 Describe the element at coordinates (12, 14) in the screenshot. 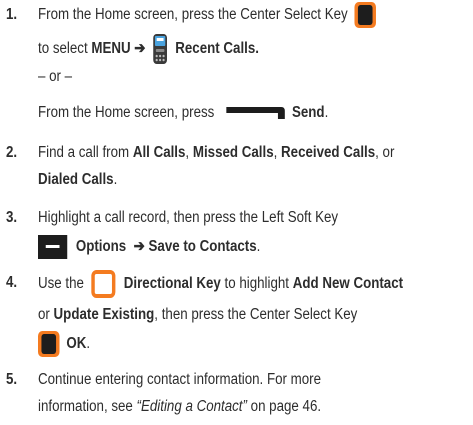

I see `step-1-number: 1.` at that location.